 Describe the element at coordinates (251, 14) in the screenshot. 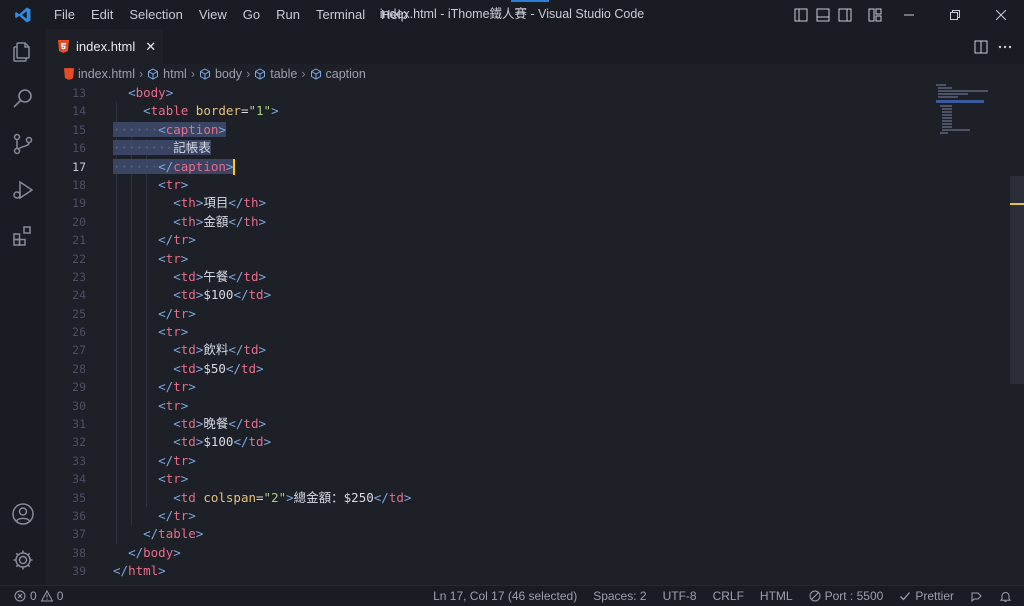

I see `menu-go: Go` at that location.